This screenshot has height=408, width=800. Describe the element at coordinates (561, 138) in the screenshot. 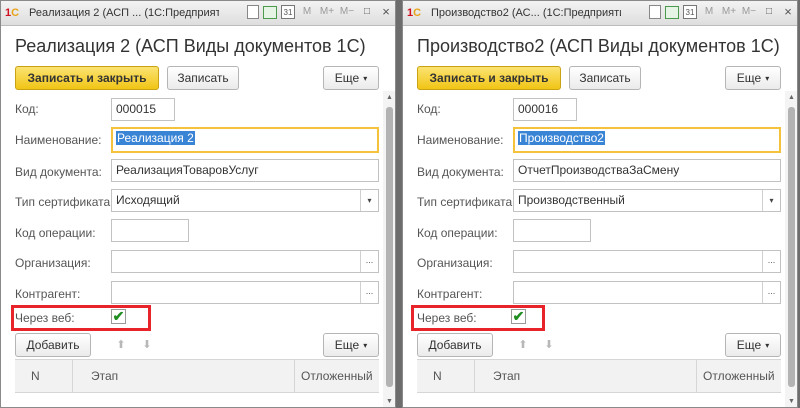

I see `name-value: Производство2` at that location.